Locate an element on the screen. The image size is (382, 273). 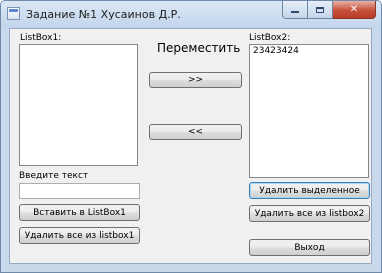
minimize-button is located at coordinates (295, 10).